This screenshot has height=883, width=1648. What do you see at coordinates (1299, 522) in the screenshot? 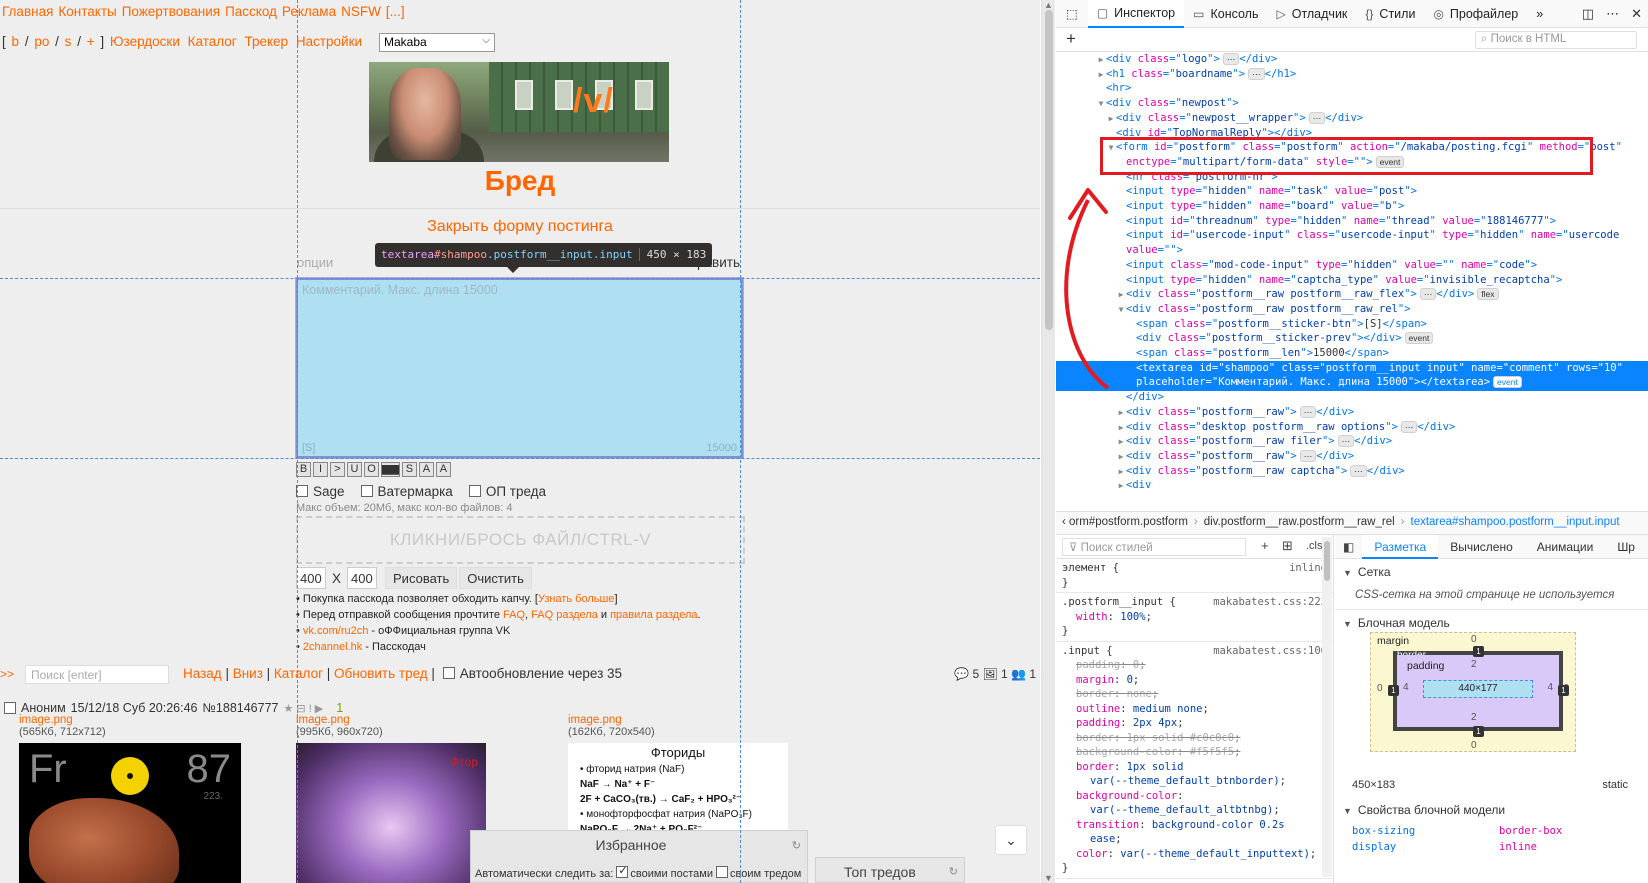
I see `breadcrumb-item: div.postform__raw.postform__raw_rel` at bounding box center [1299, 522].